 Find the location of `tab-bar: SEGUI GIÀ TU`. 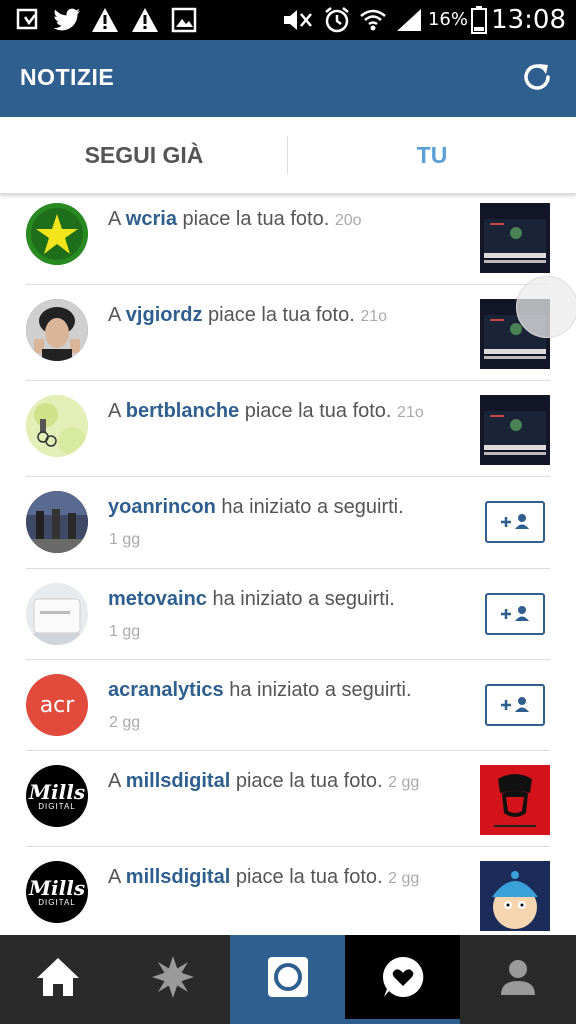

tab-bar: SEGUI GIÀ TU is located at coordinates (288, 156).